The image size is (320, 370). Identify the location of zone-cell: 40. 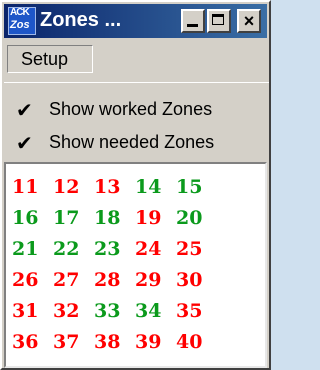
(189, 342).